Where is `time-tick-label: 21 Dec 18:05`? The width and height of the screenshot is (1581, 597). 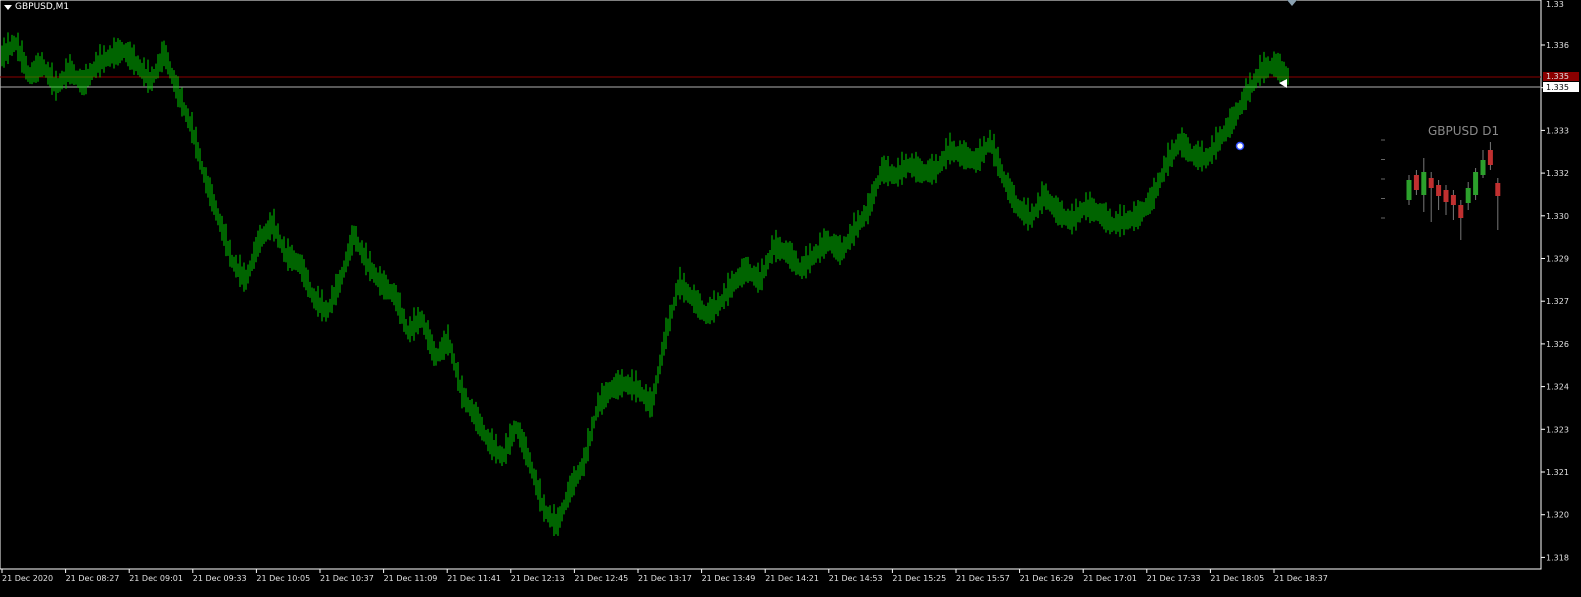
time-tick-label: 21 Dec 18:05 is located at coordinates (1237, 578).